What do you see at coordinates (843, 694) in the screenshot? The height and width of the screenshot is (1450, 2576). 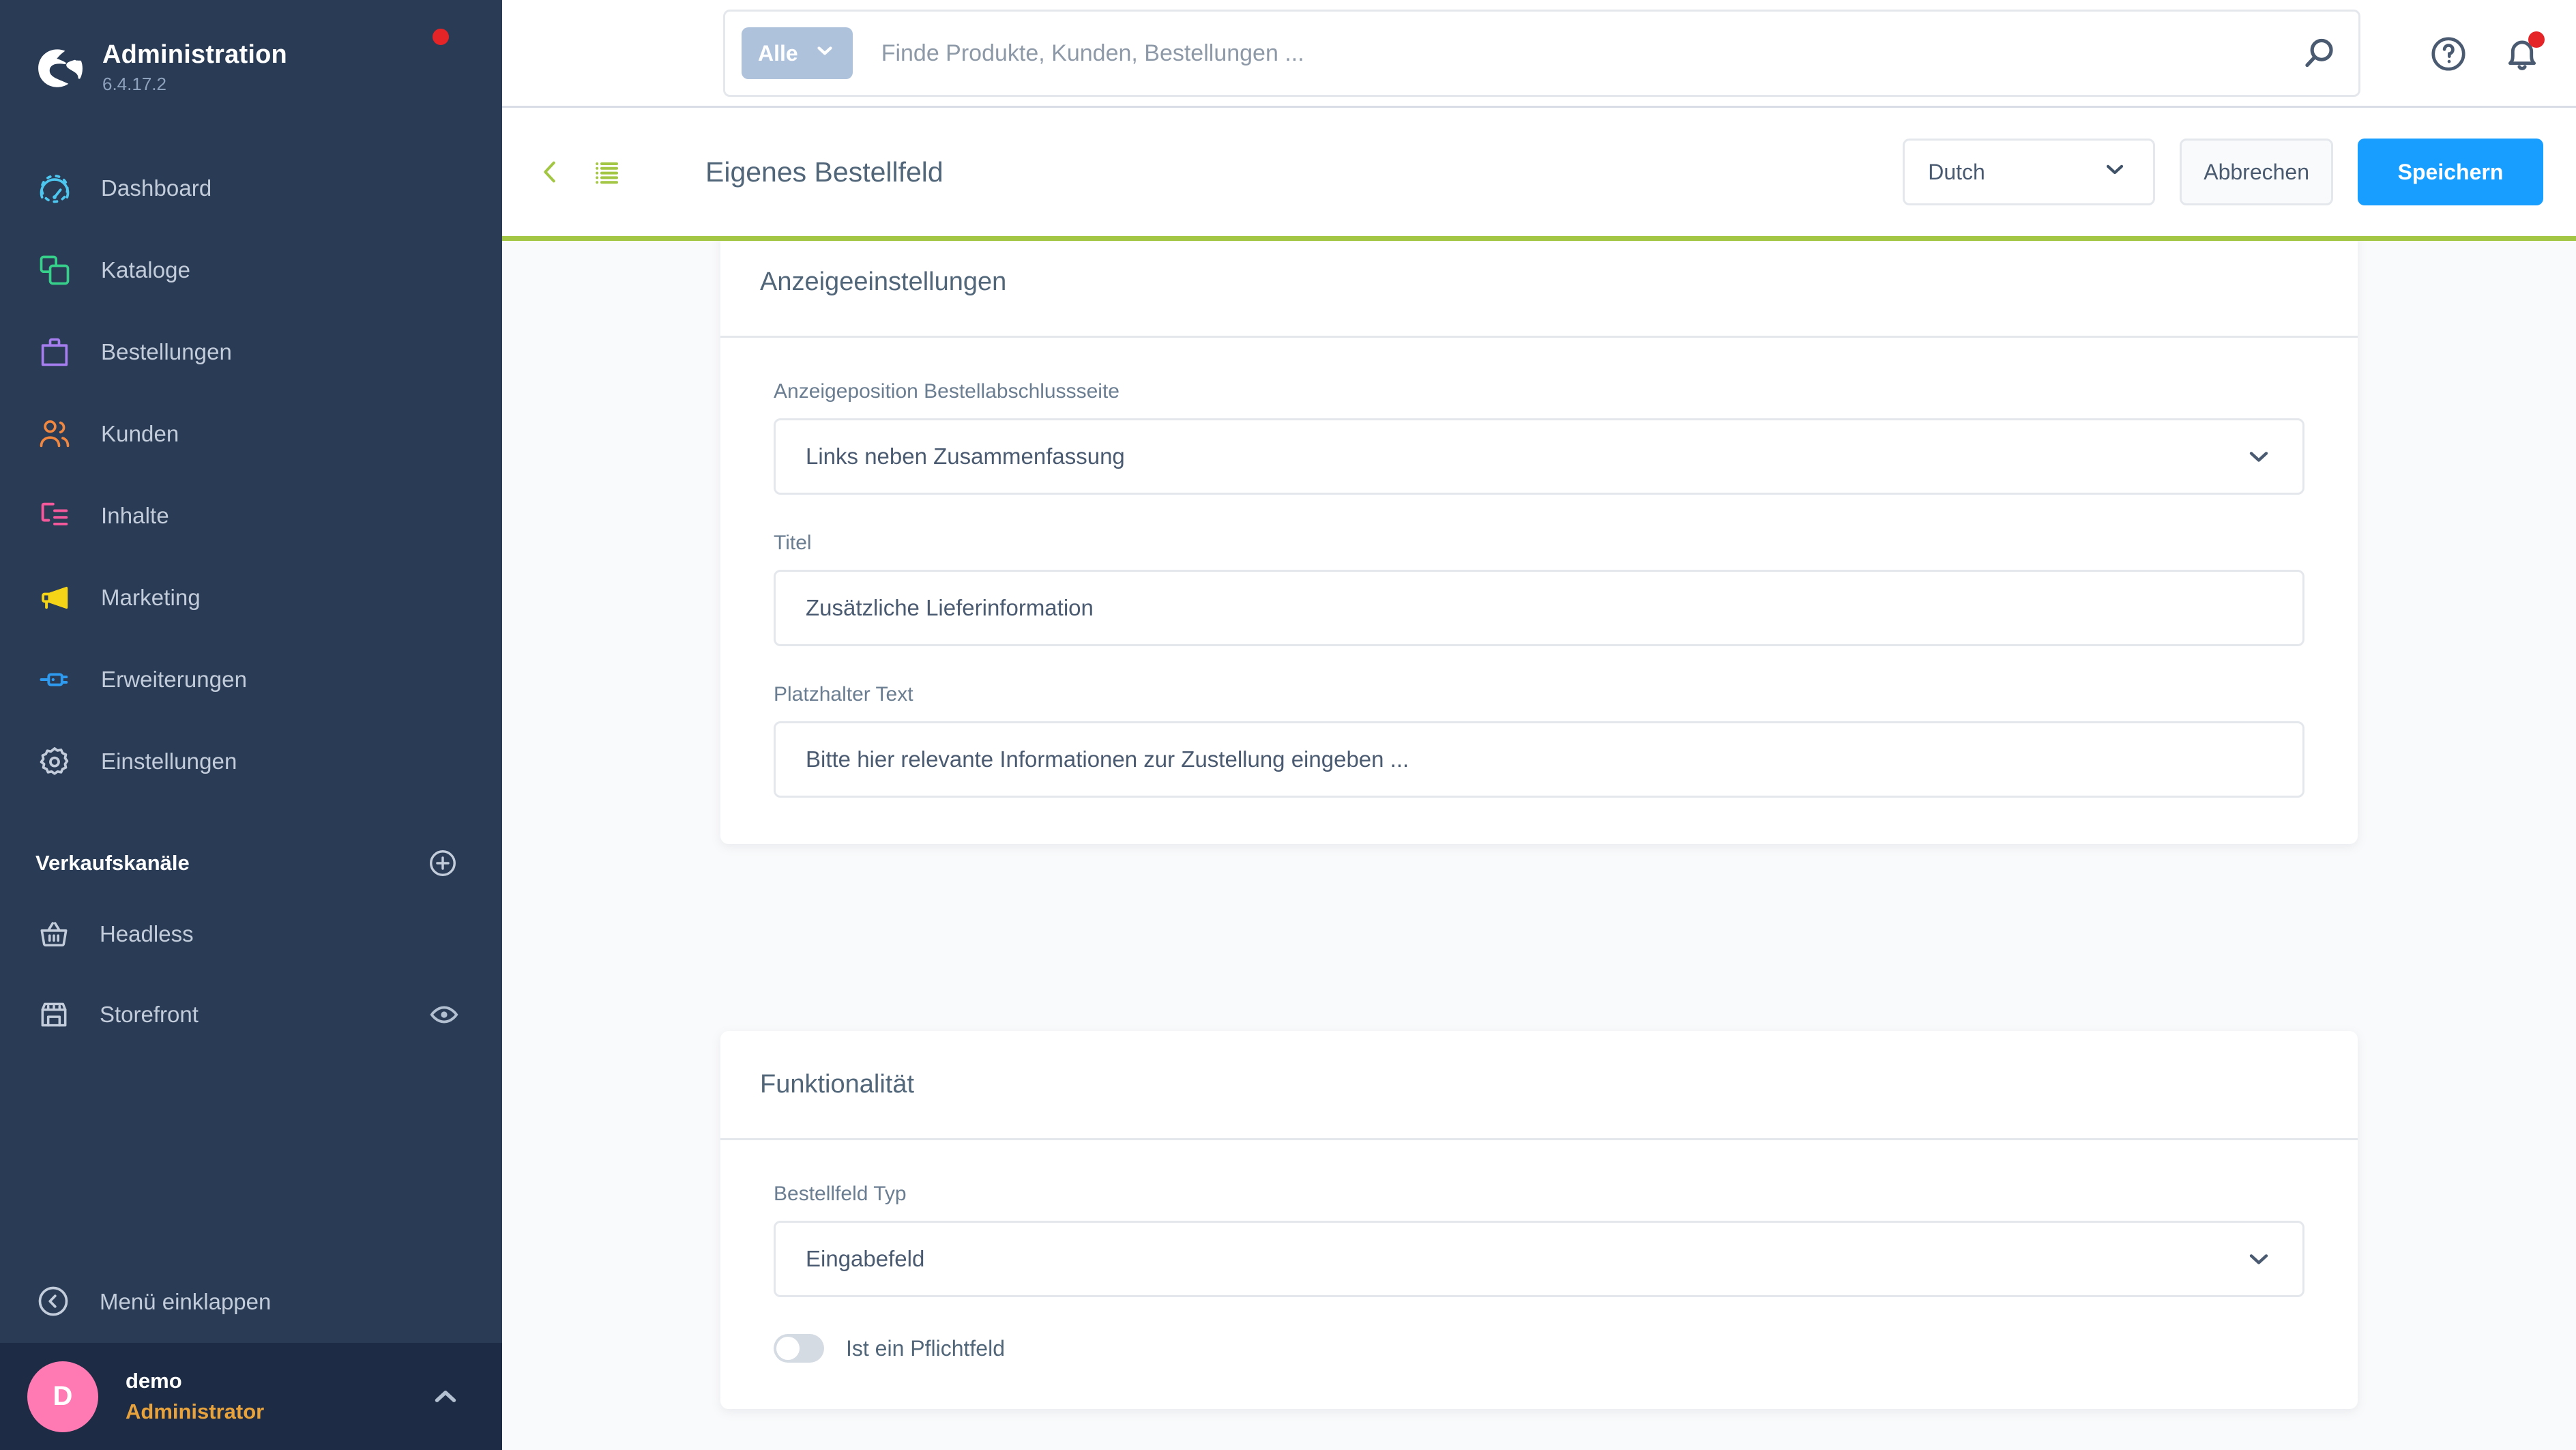 I see `field-label: Platzhalter Text` at bounding box center [843, 694].